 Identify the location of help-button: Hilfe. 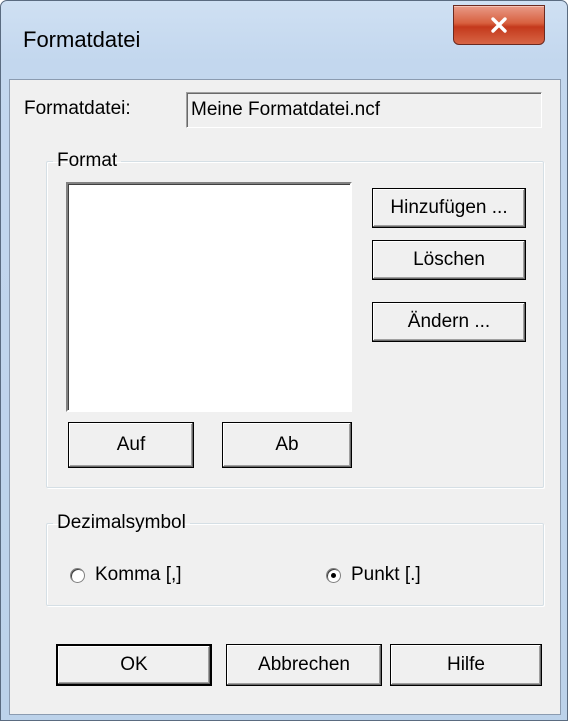
(466, 665).